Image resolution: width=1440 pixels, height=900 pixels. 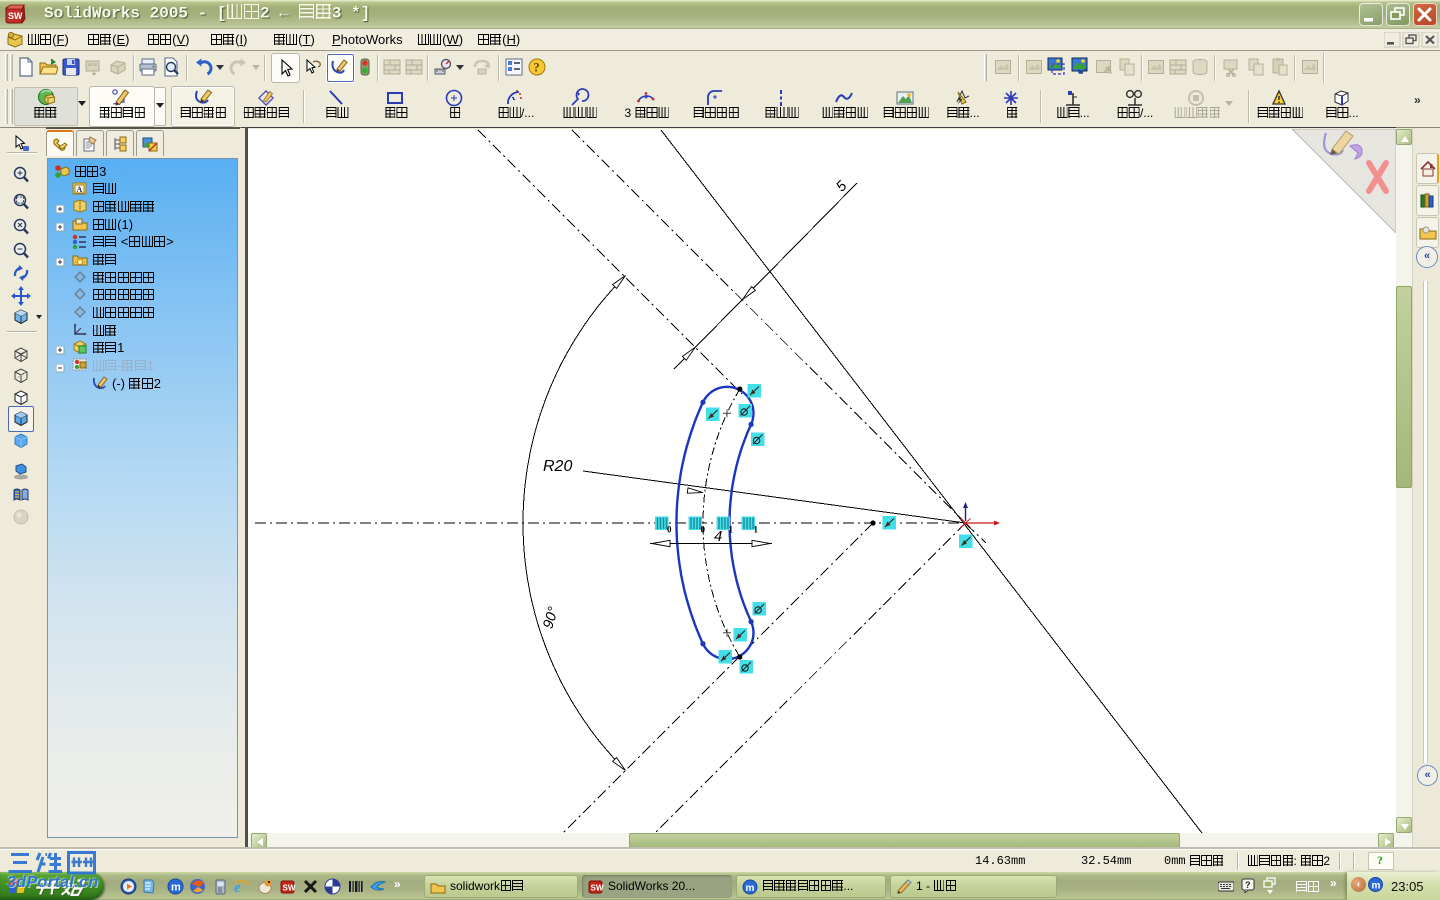 What do you see at coordinates (80, 189) in the screenshot?
I see `svg-text: A` at bounding box center [80, 189].